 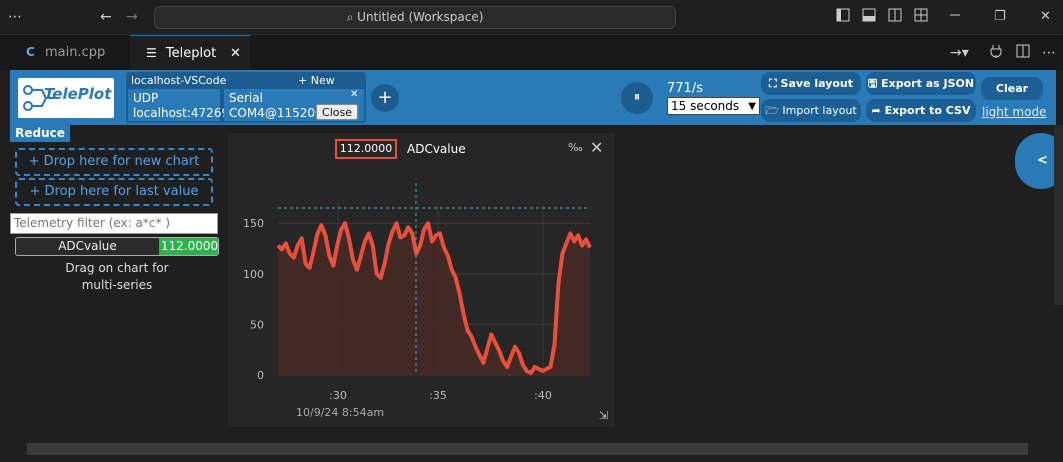 I want to click on y-tick-label: 50, so click(x=257, y=324).